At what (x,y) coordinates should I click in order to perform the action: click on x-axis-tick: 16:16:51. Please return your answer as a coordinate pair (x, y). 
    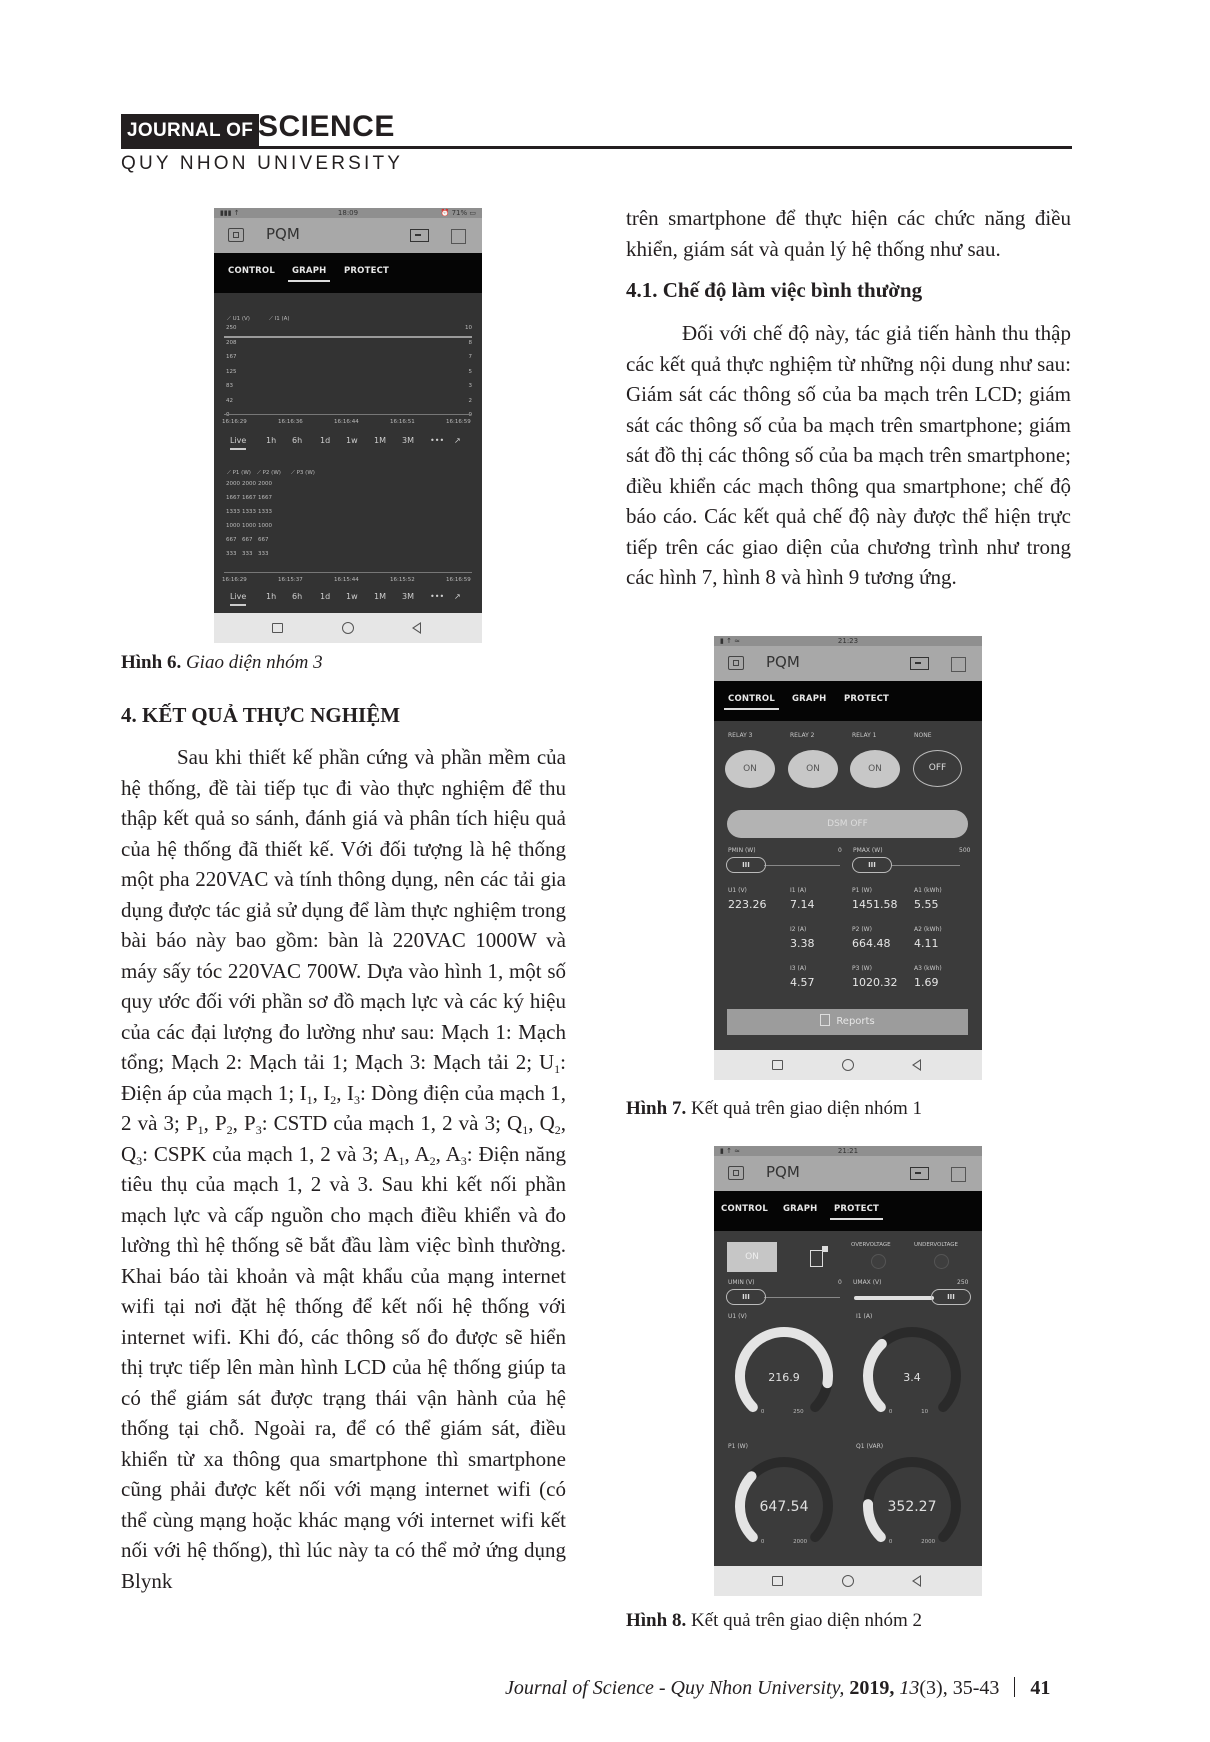
    Looking at the image, I should click on (402, 422).